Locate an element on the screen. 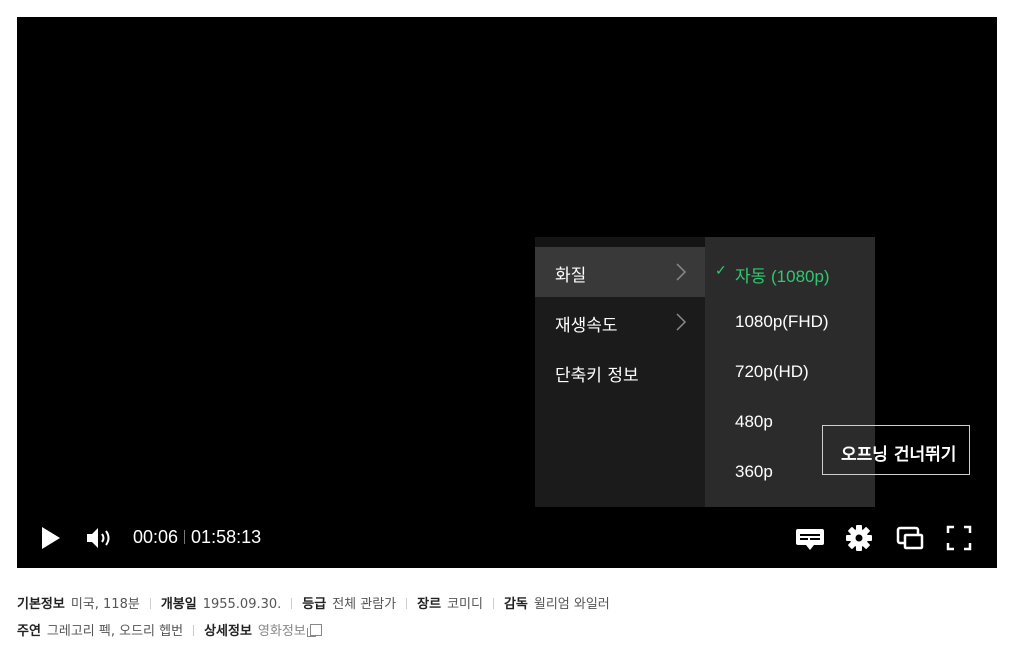 This screenshot has height=648, width=1017. info-label: 감독 is located at coordinates (515, 604).